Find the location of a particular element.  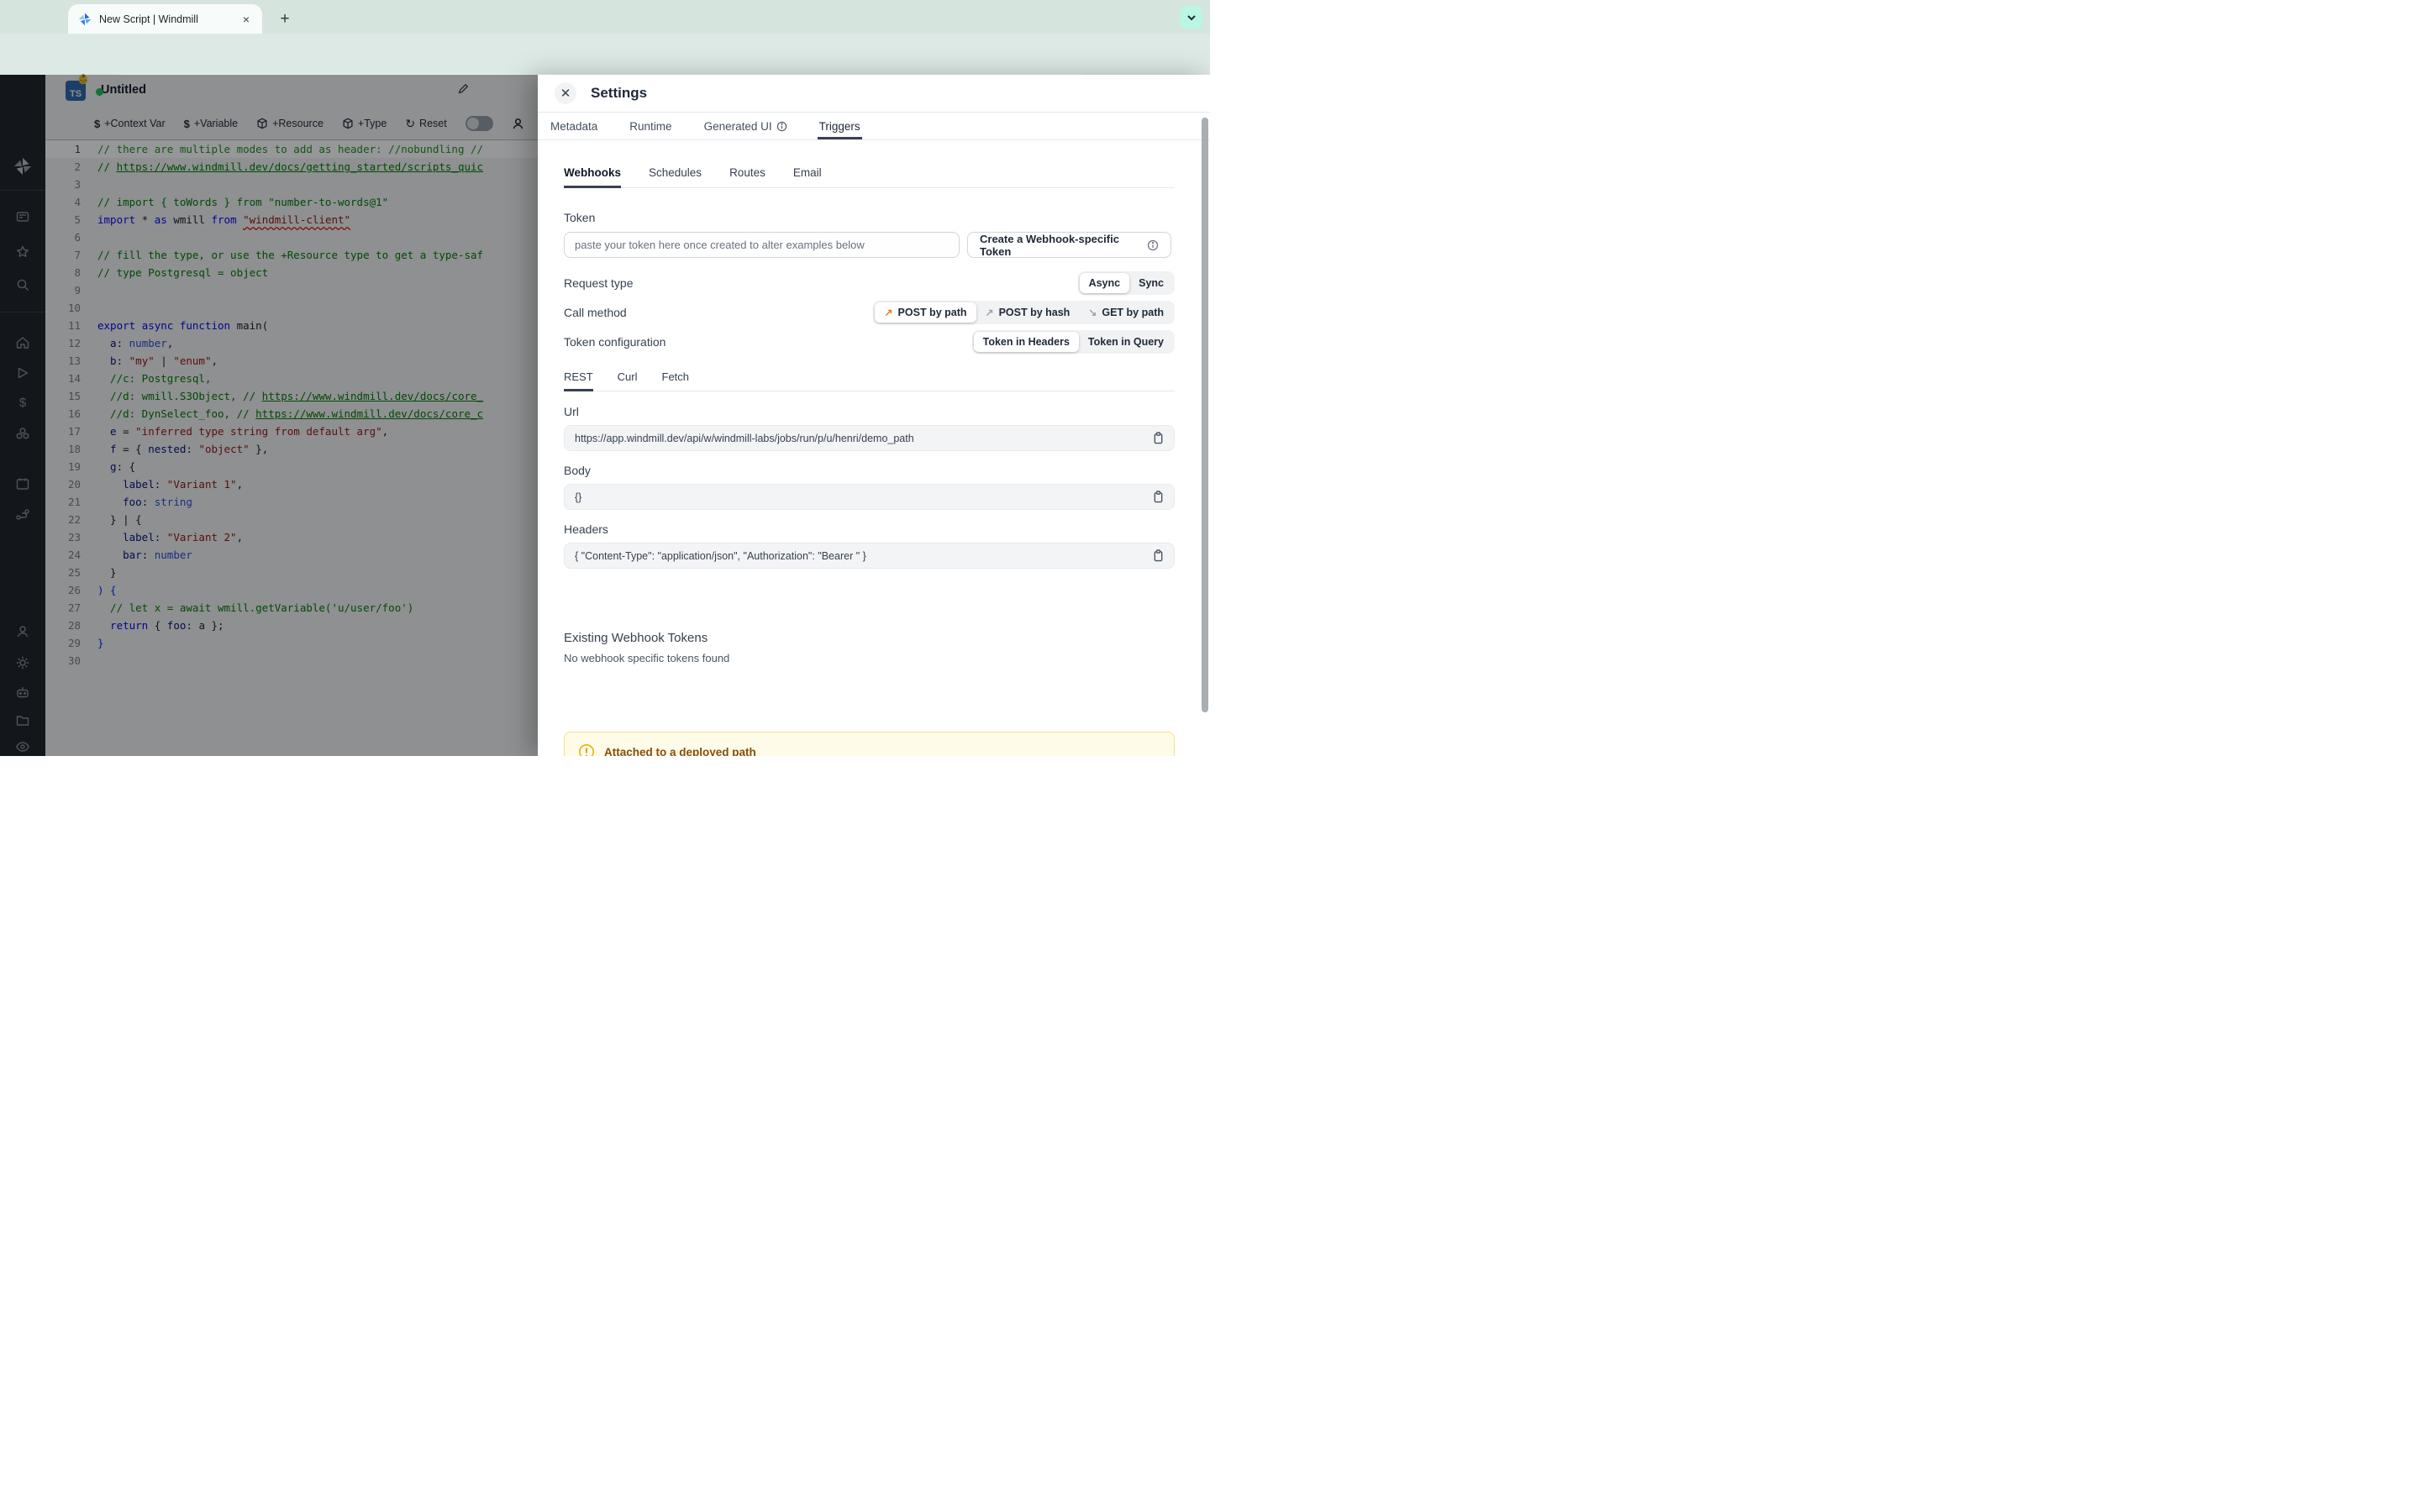

existing-tokens-empty: No webhook specific tokens found is located at coordinates (647, 658).